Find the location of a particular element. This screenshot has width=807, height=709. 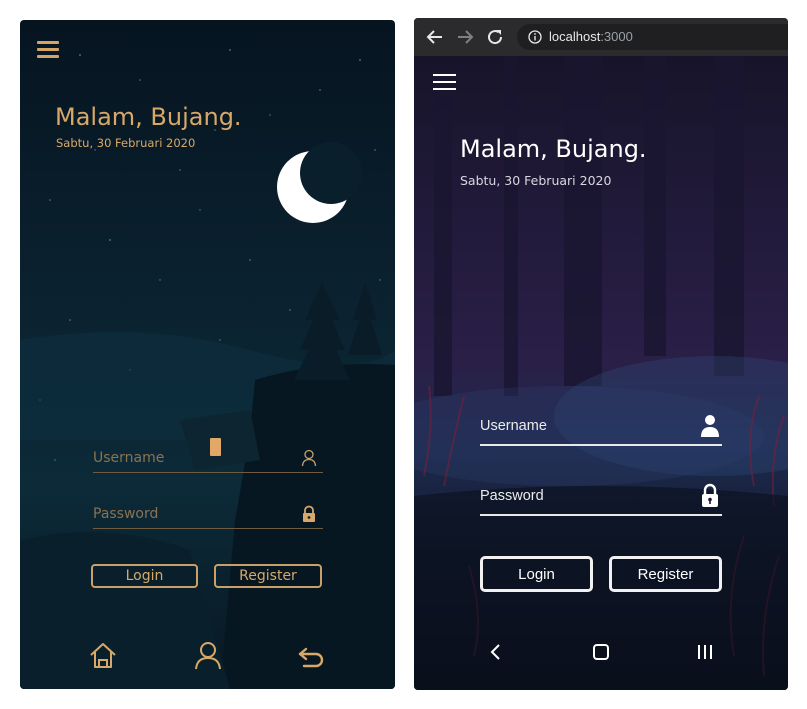

logout-icon is located at coordinates (311, 655).